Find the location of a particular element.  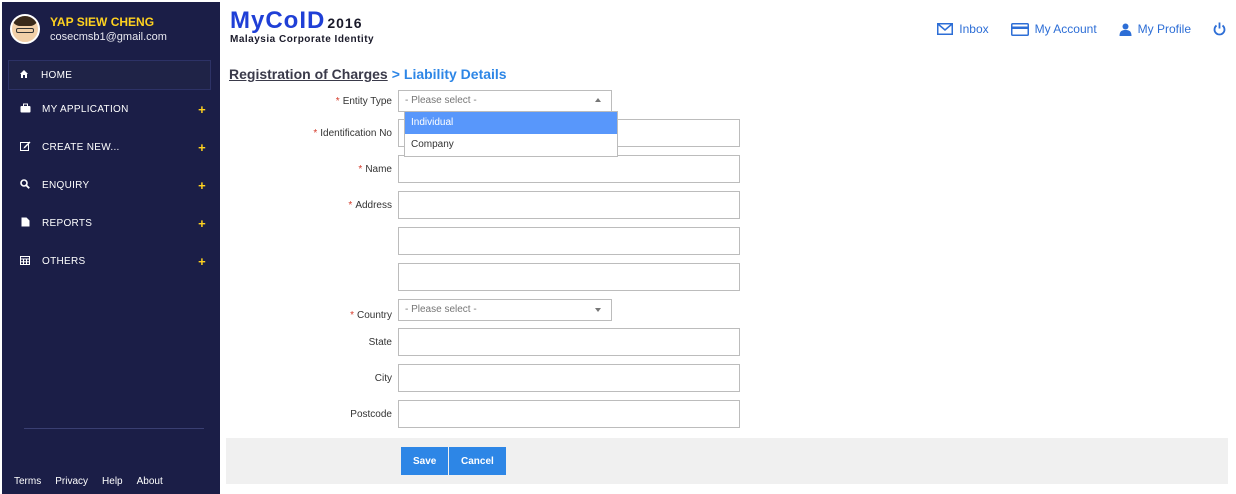

user-panel: YAP SIEW CHENG cosecmsb1@gmail.com is located at coordinates (111, 29).